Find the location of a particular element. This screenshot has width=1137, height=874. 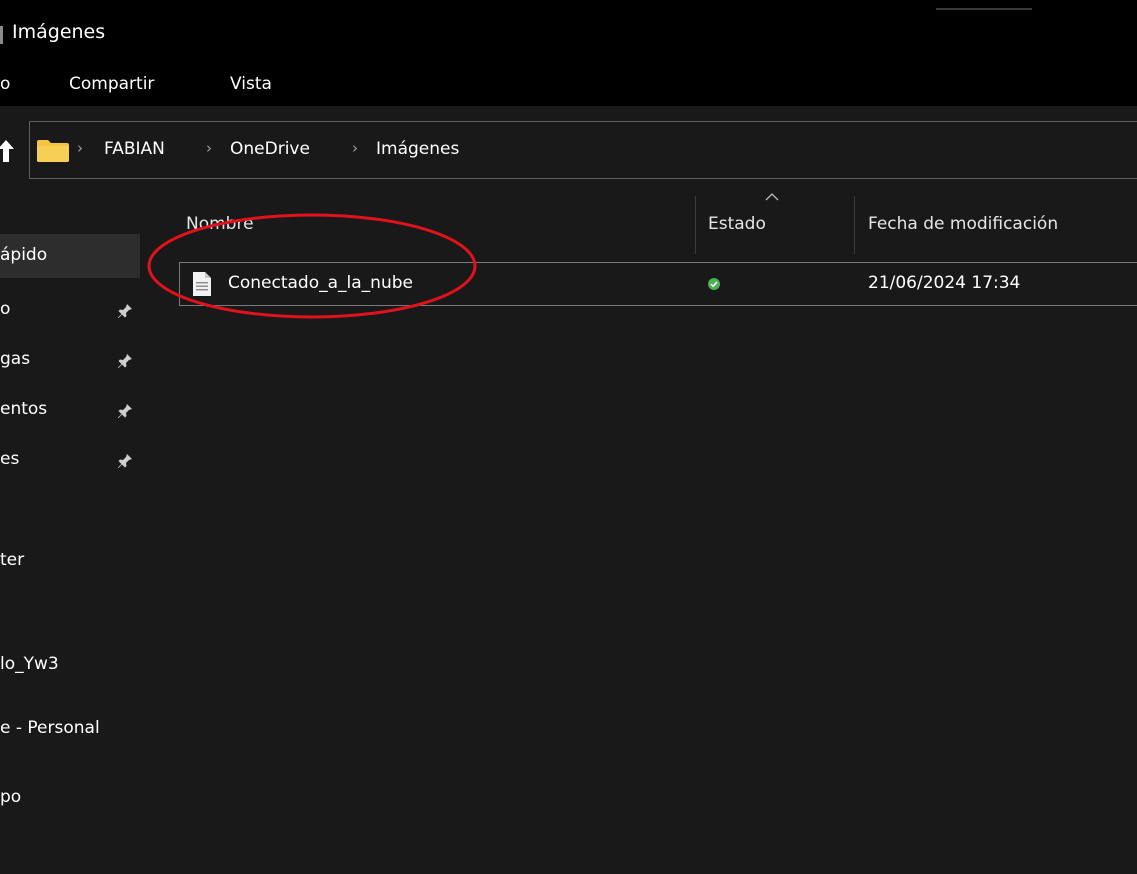

column-header-row: Nombre Estado Fecha de modificación is located at coordinates (642, 224).